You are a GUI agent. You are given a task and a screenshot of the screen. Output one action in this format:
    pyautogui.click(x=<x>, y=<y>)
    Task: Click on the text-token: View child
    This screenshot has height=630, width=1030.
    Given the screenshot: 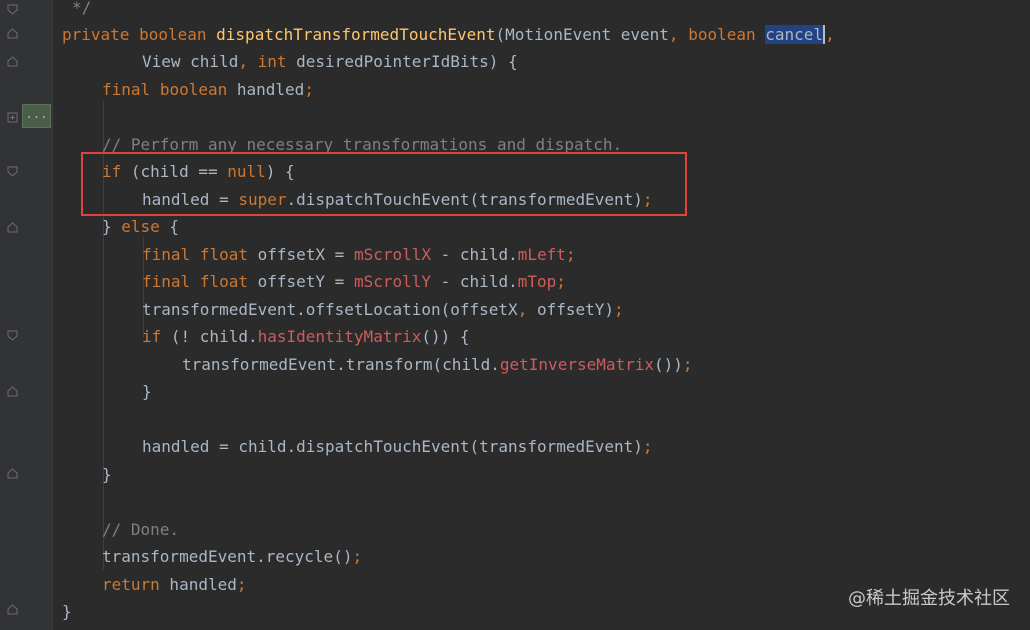 What is the action you would take?
    pyautogui.click(x=190, y=61)
    